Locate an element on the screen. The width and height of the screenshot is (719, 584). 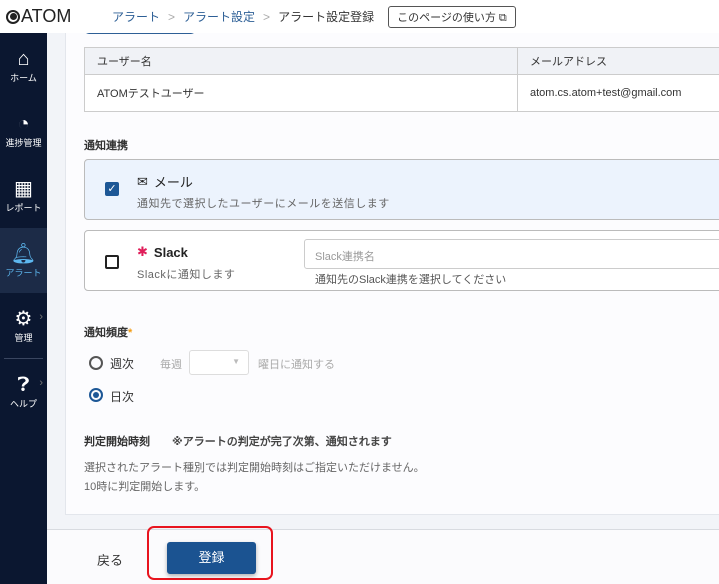
slack-connection-input: Slack連携名 is located at coordinates (511, 254).